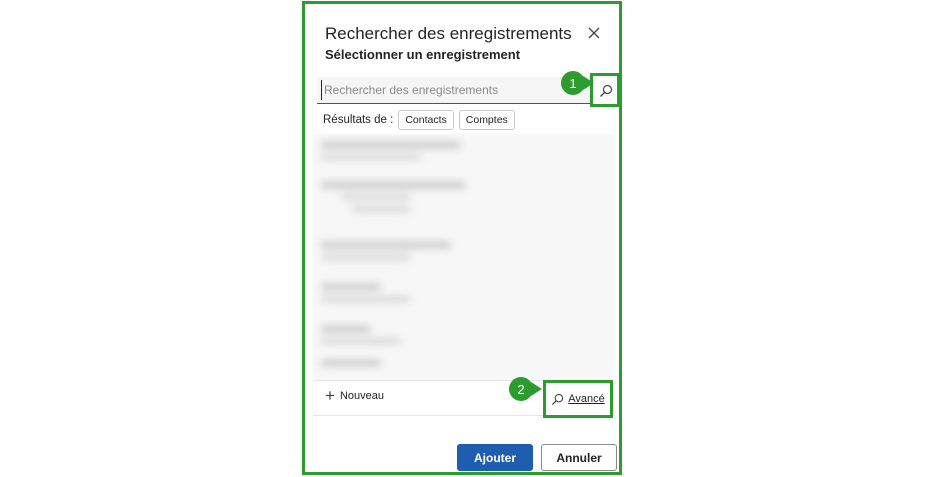 The width and height of the screenshot is (925, 477). What do you see at coordinates (423, 54) in the screenshot?
I see `dialog-subtitle: Sélectionner un enregistrement` at bounding box center [423, 54].